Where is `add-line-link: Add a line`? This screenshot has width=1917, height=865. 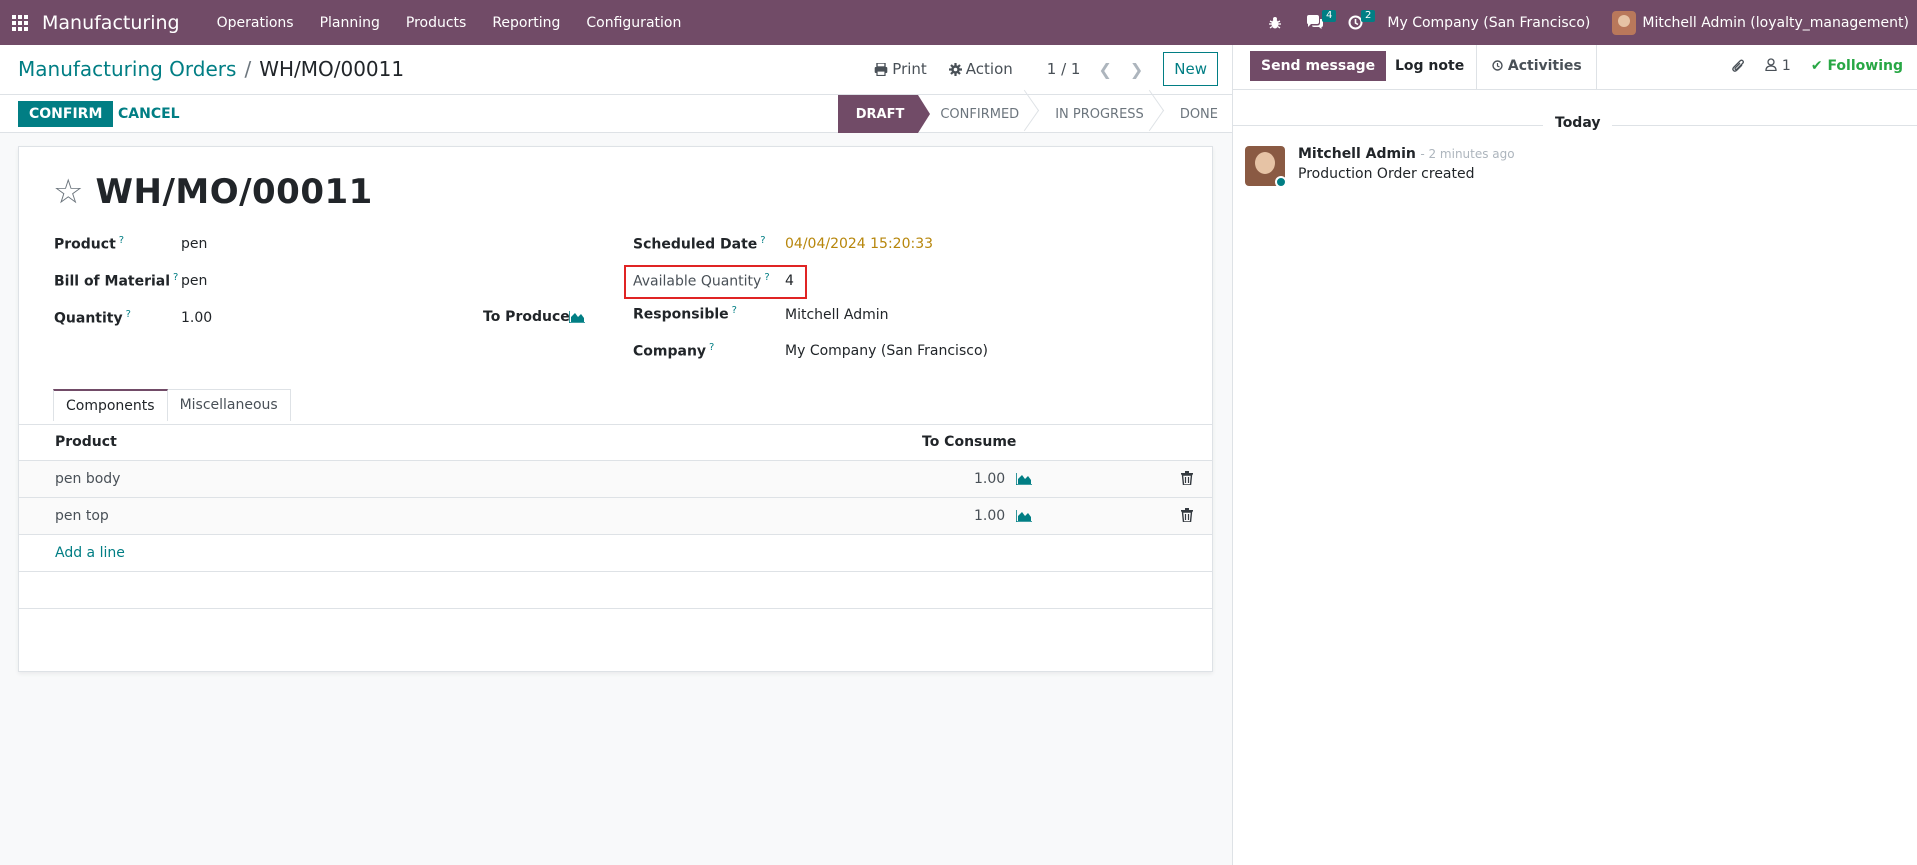 add-line-link: Add a line is located at coordinates (90, 553).